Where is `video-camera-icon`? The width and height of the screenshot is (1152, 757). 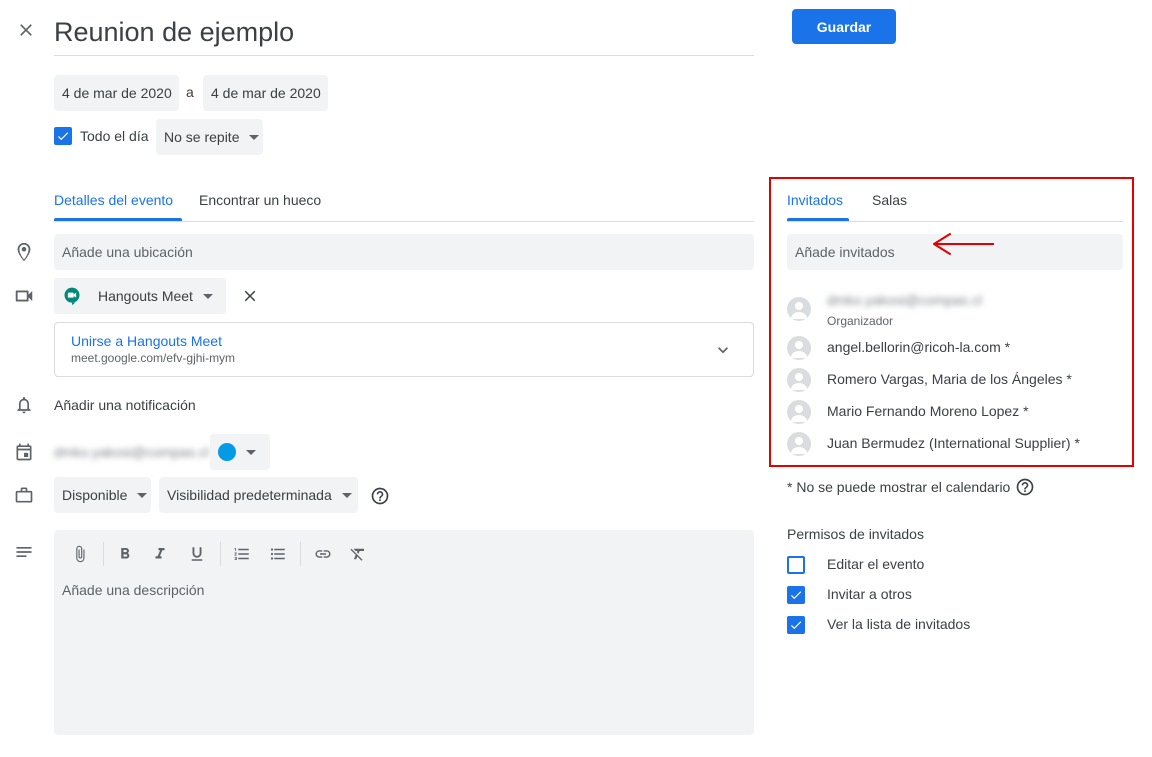 video-camera-icon is located at coordinates (24, 296).